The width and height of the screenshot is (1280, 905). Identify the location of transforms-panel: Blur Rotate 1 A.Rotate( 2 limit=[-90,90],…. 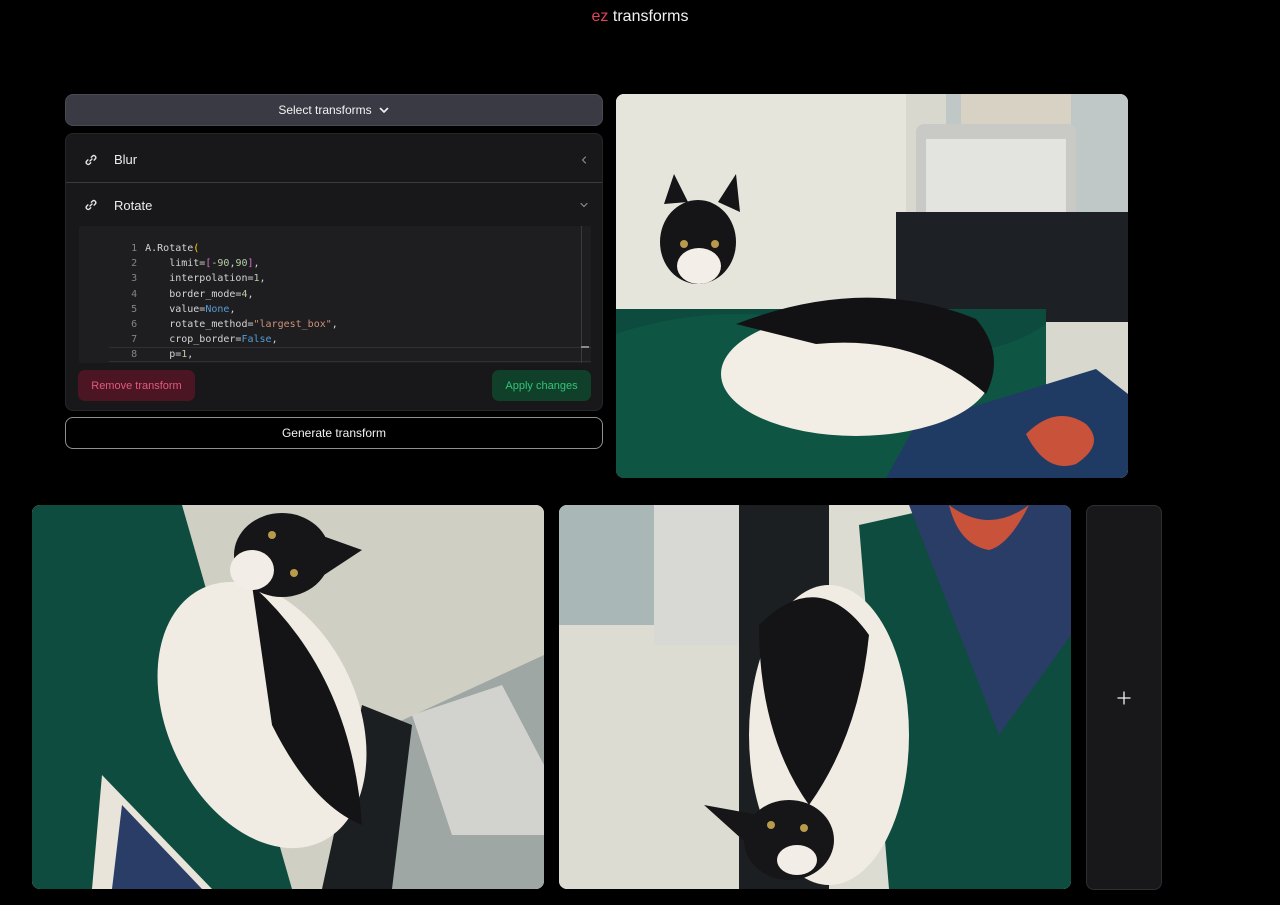
(334, 272).